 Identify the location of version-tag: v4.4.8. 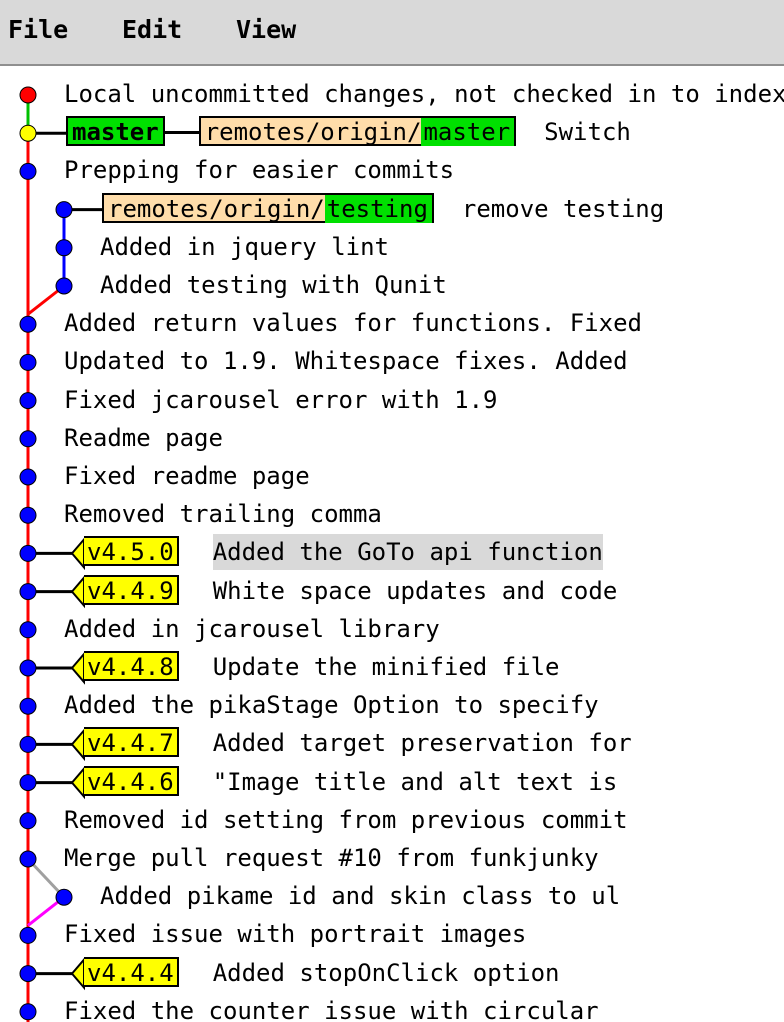
(131, 666).